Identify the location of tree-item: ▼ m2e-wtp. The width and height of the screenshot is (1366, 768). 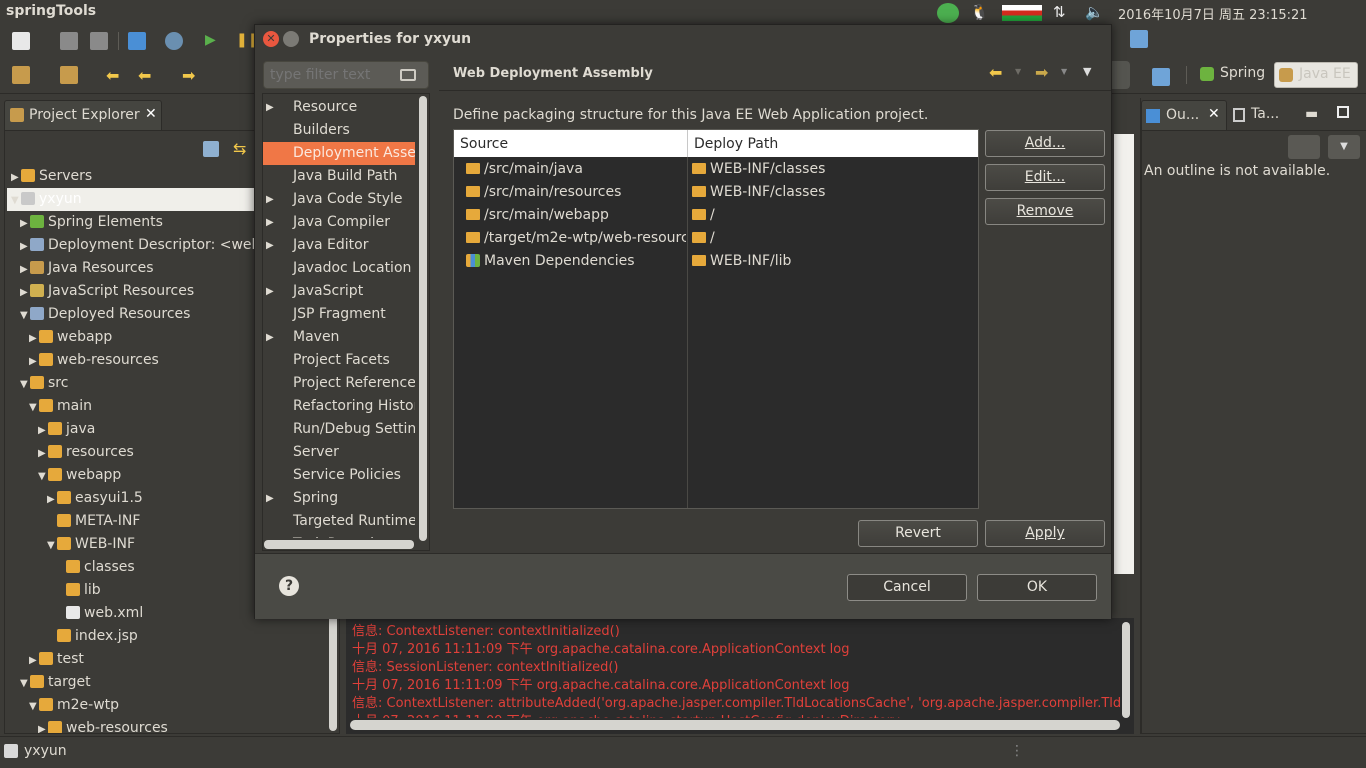
(167, 705).